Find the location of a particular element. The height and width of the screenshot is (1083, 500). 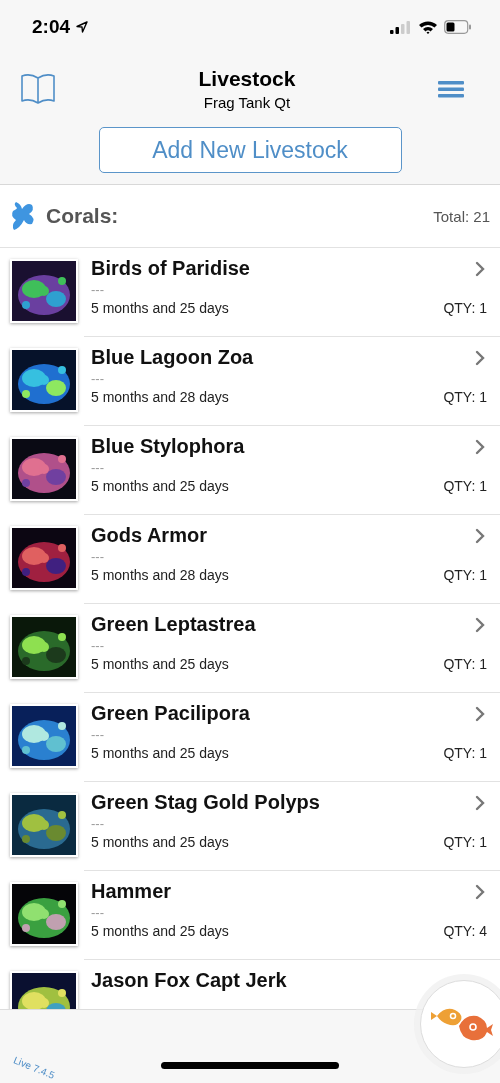

tank-name: Frag Tank Qt is located at coordinates (247, 102).